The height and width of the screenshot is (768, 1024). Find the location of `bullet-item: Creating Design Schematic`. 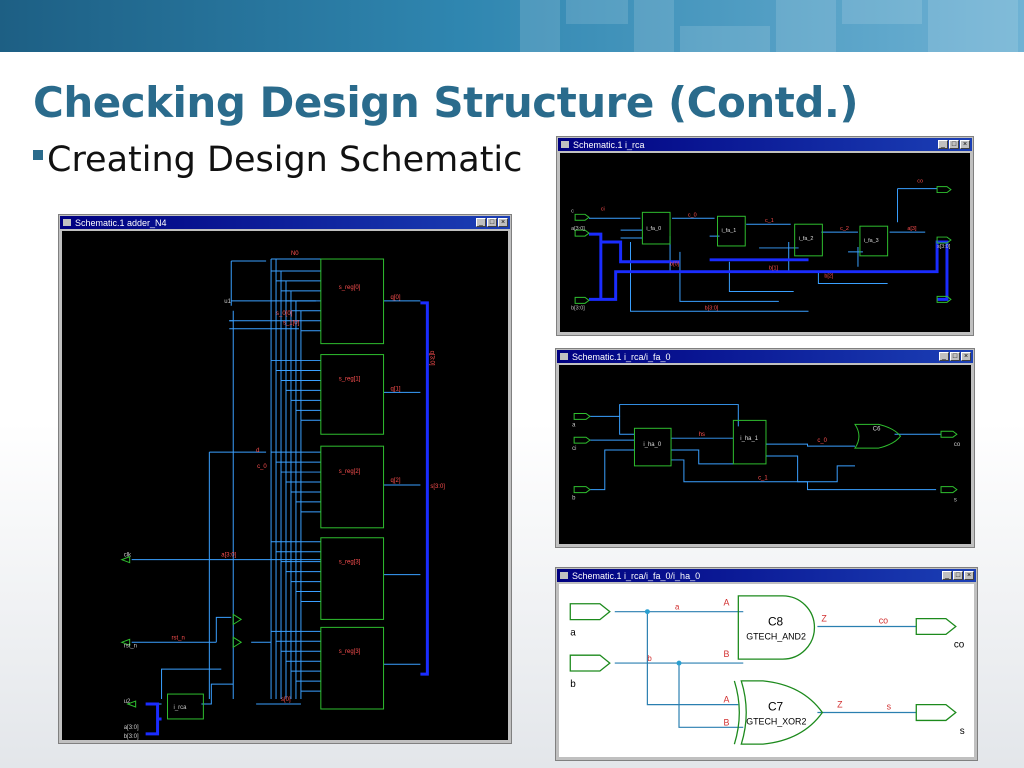

bullet-item: Creating Design Schematic is located at coordinates (277, 160).